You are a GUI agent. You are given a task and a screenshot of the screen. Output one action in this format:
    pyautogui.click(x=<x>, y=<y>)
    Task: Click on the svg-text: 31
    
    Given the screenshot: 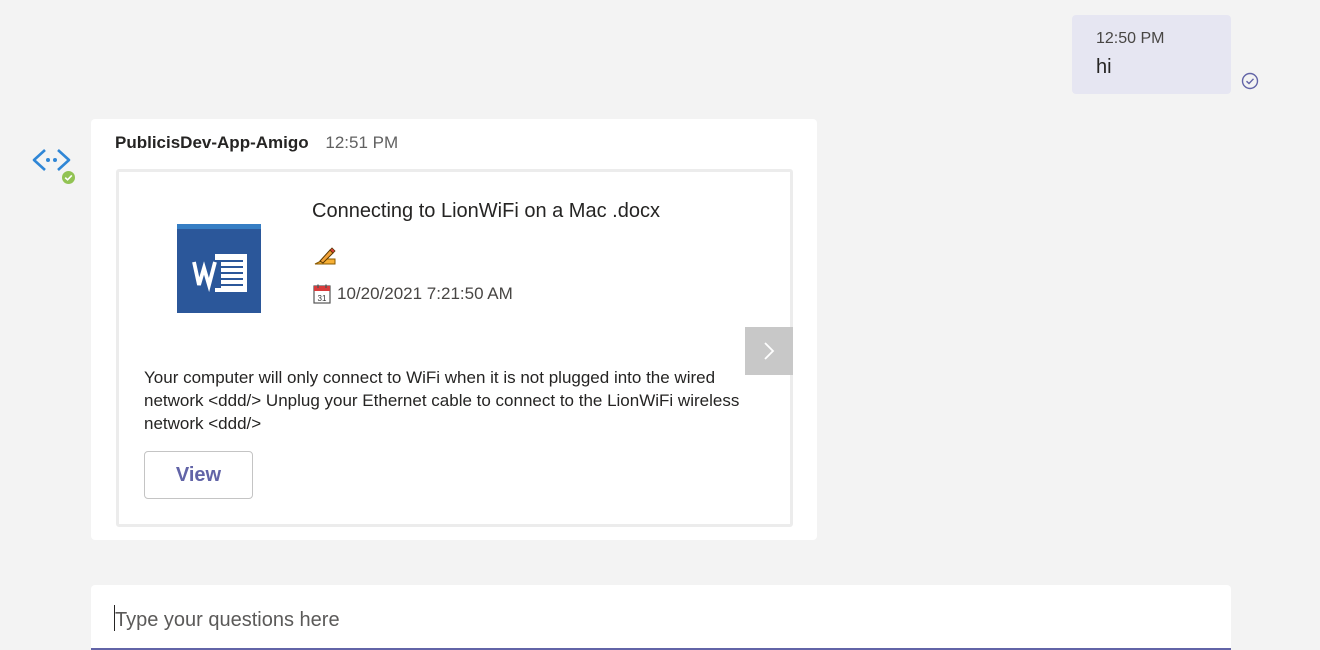 What is the action you would take?
    pyautogui.click(x=322, y=298)
    